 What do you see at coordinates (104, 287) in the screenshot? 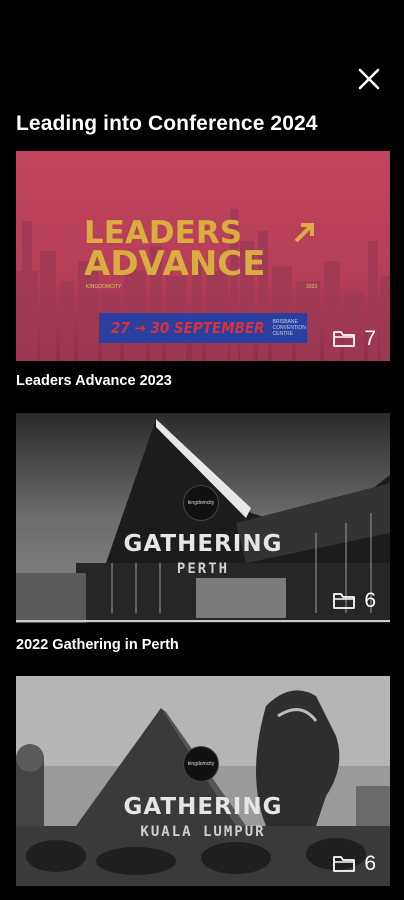
I see `brand-text: KINGDOMCITY` at bounding box center [104, 287].